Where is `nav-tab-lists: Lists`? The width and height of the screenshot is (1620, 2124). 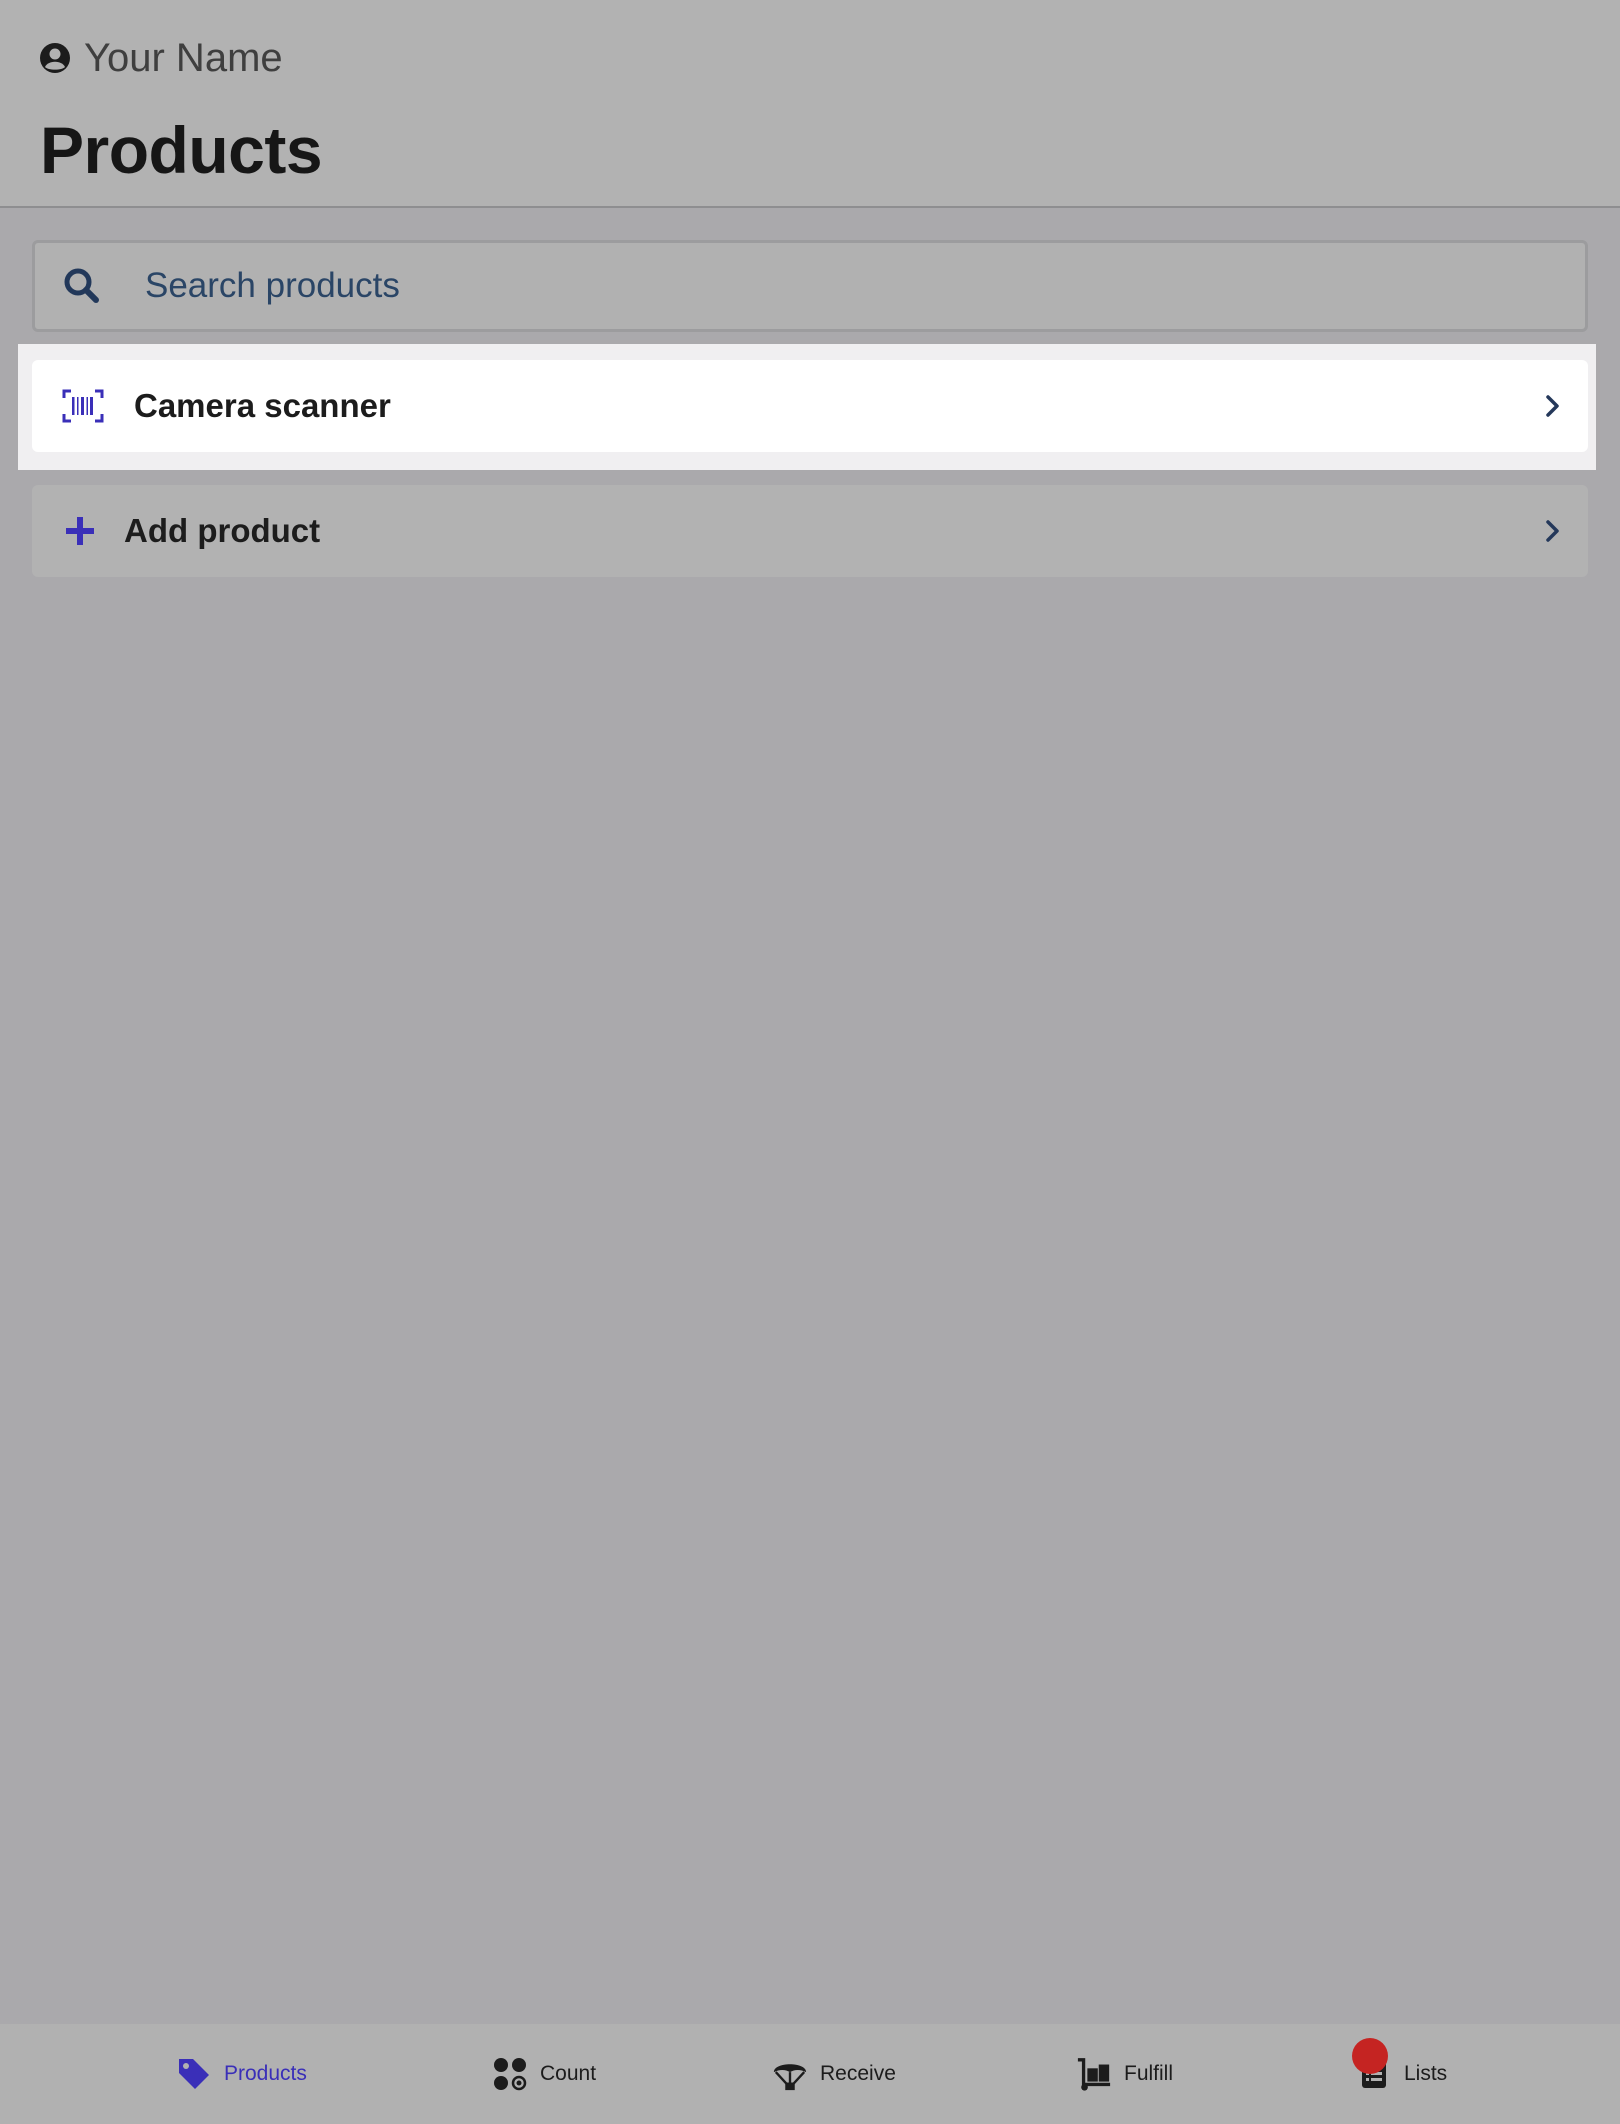 nav-tab-lists: Lists is located at coordinates (1400, 2066).